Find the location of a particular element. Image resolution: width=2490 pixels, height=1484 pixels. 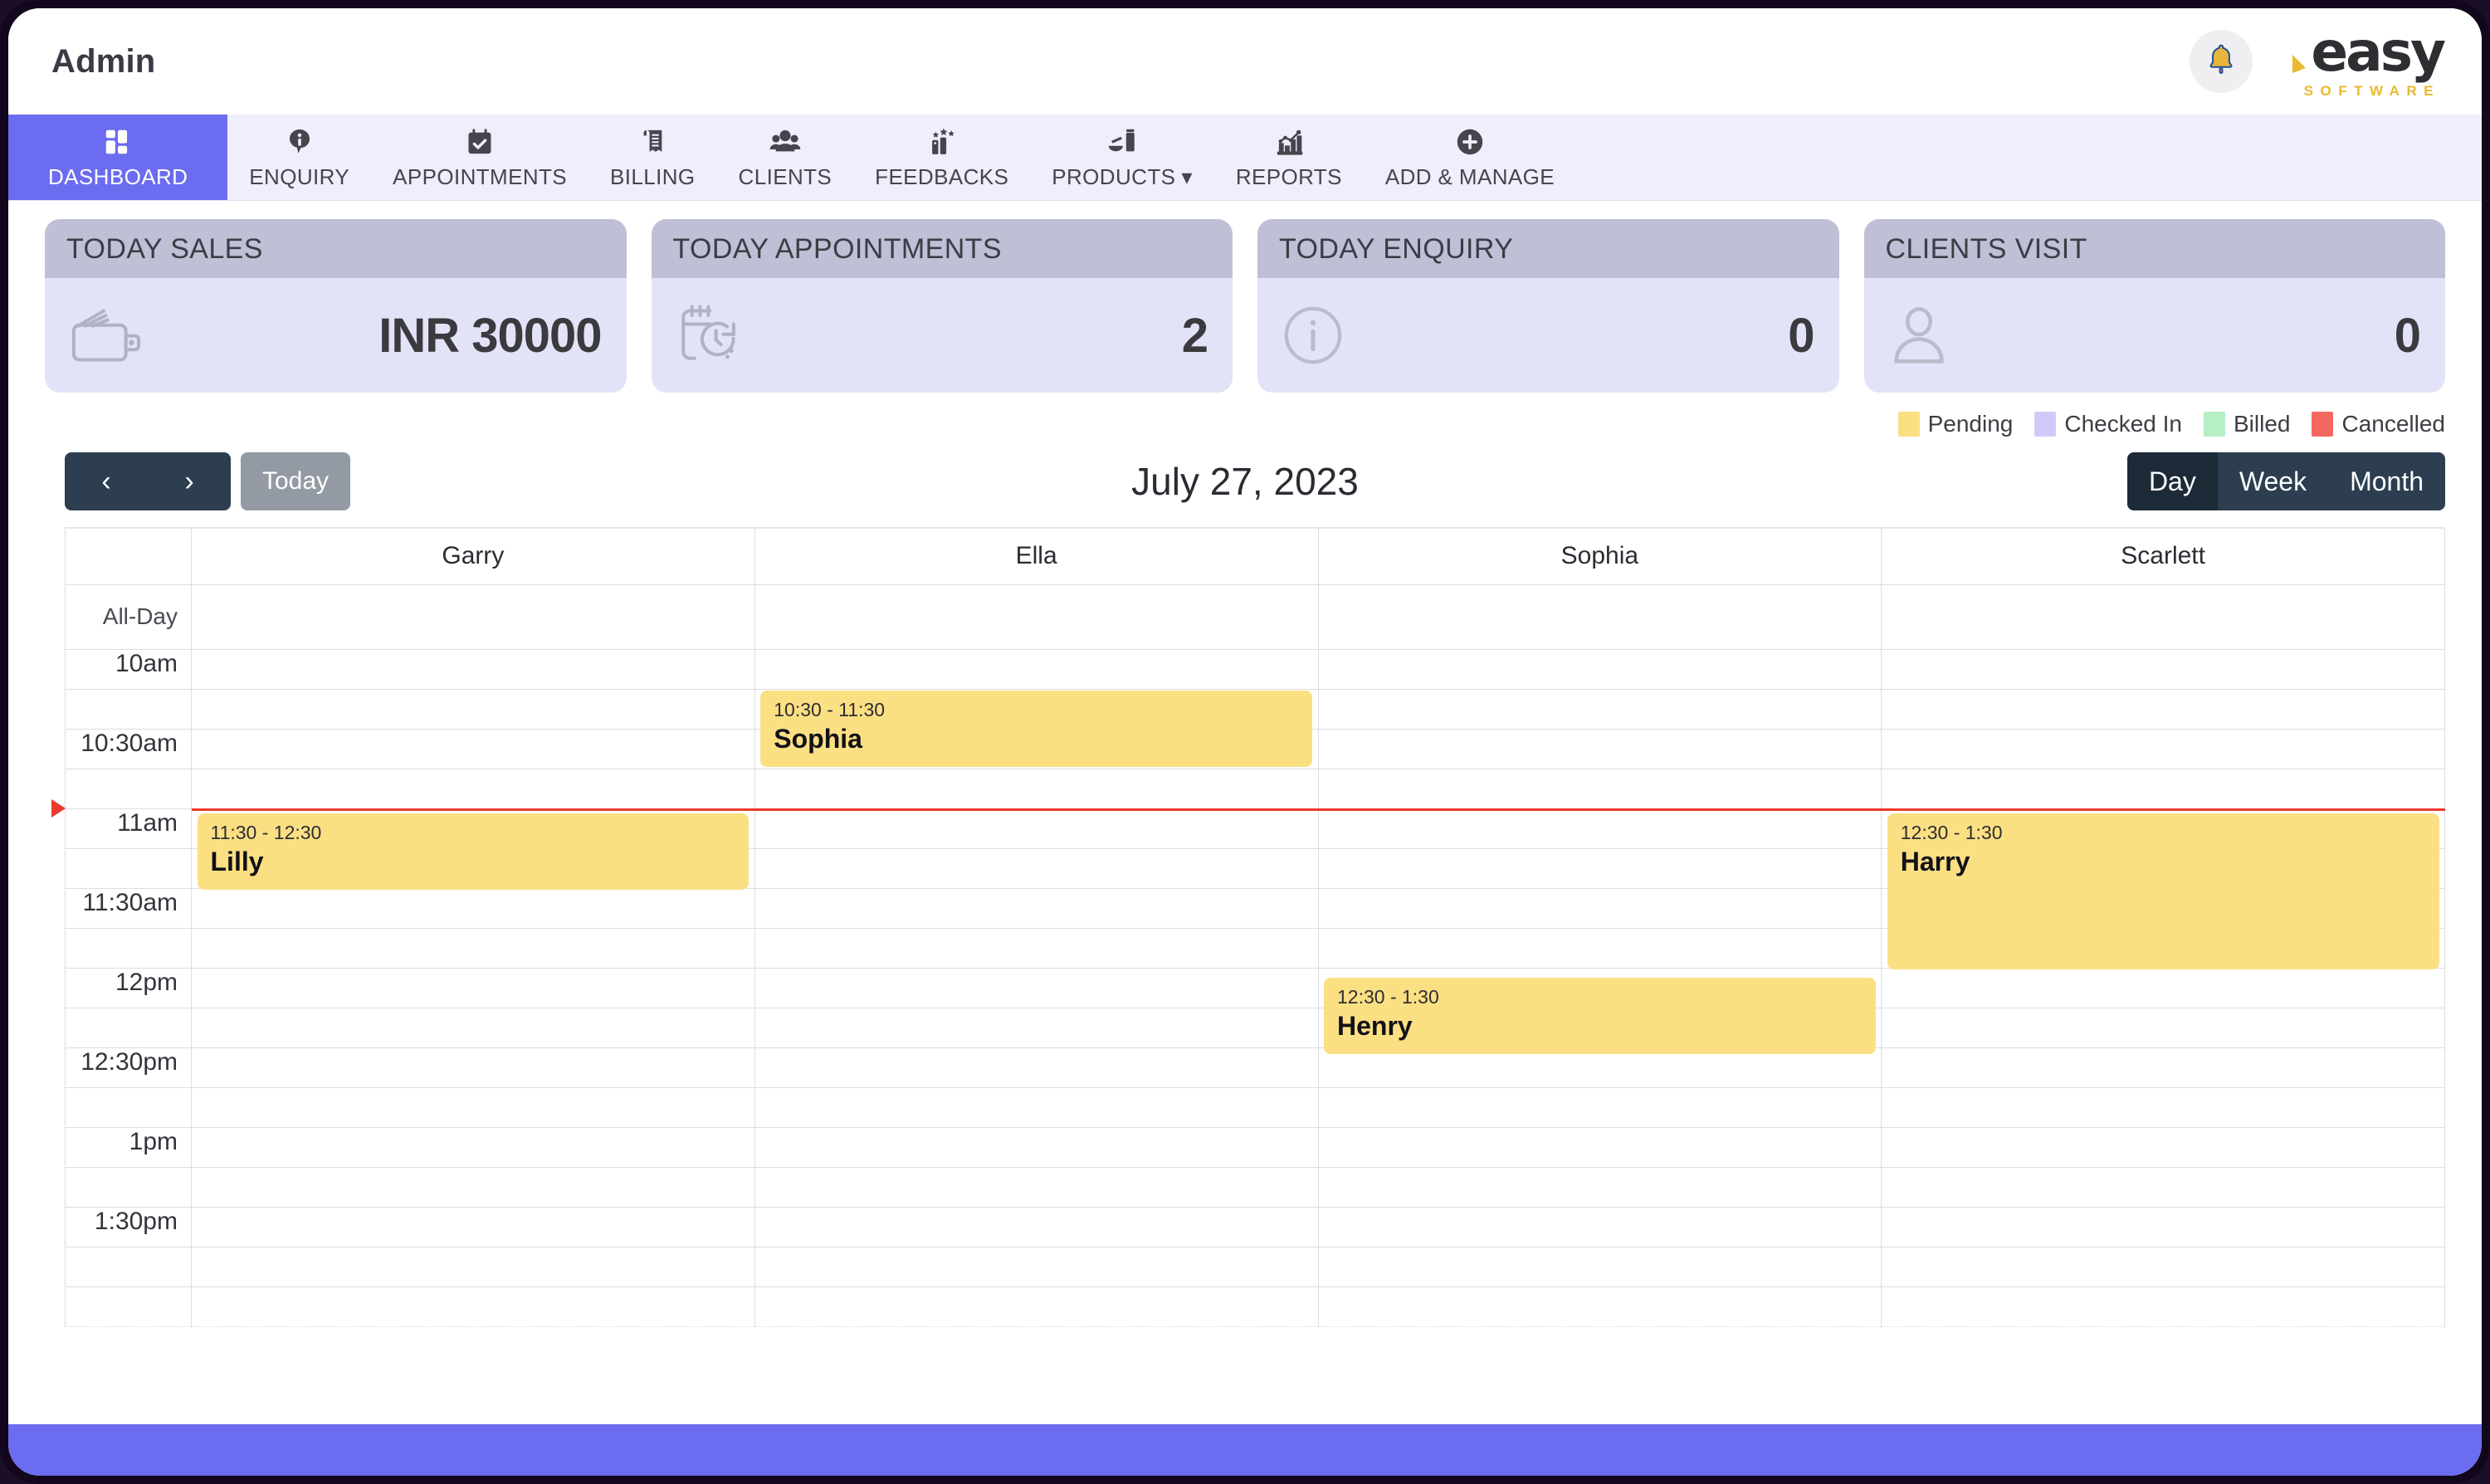

nav-item-appointments: APPOINTMENTS is located at coordinates (480, 157).